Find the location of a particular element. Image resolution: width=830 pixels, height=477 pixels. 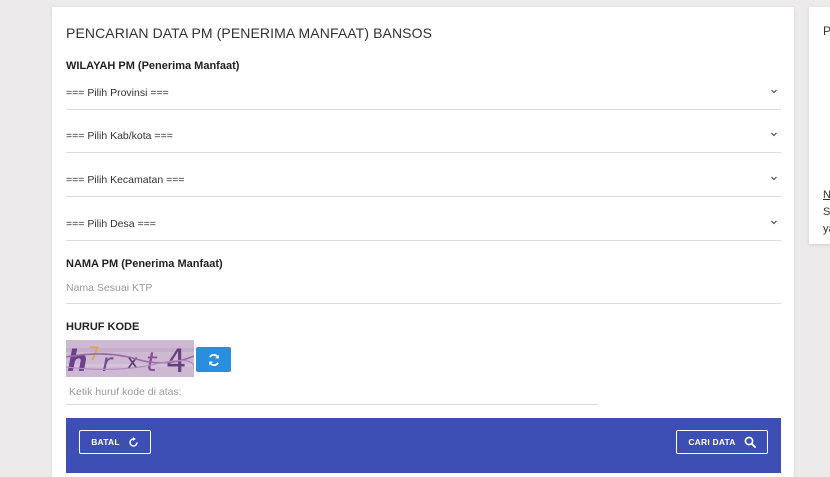

captcha-image: h 7 r x t 4 is located at coordinates (130, 358).